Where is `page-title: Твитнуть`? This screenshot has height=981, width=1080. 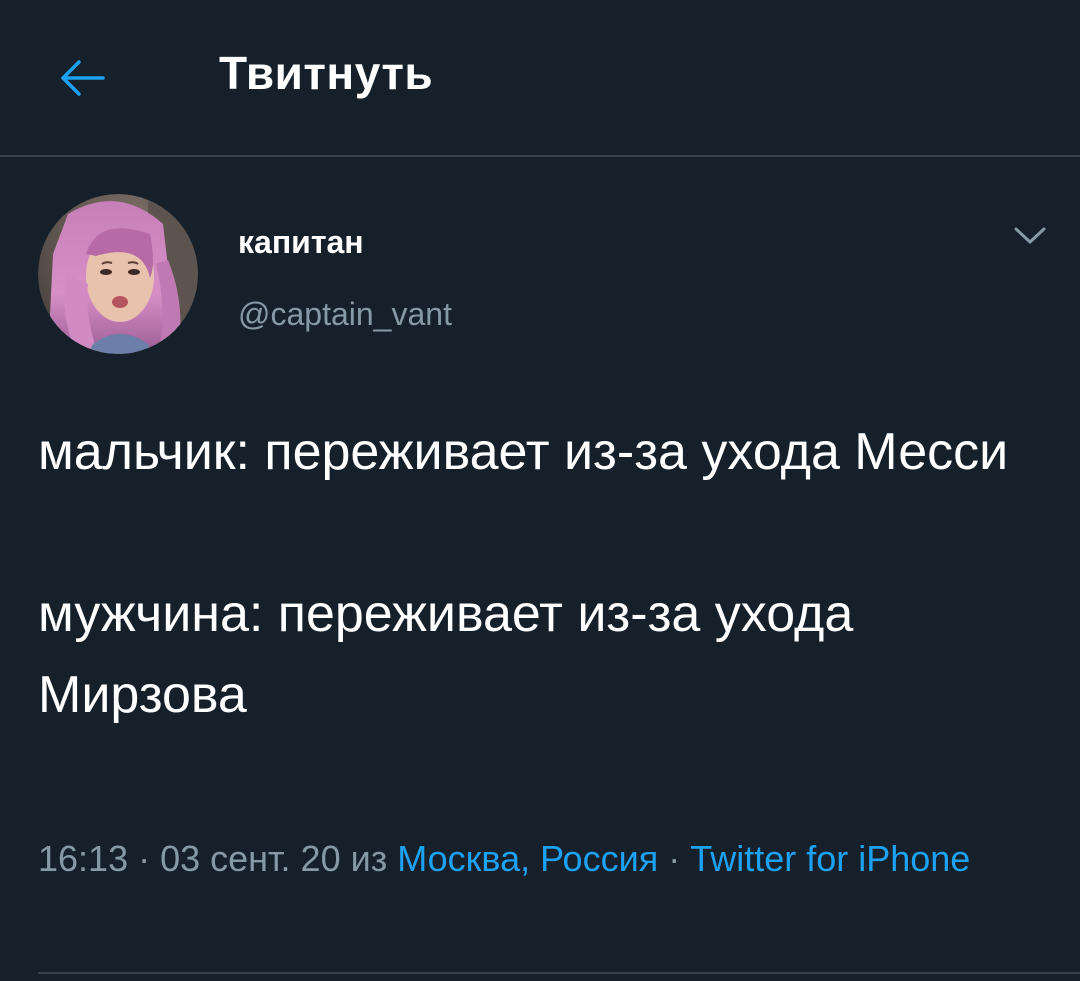
page-title: Твитнуть is located at coordinates (326, 73).